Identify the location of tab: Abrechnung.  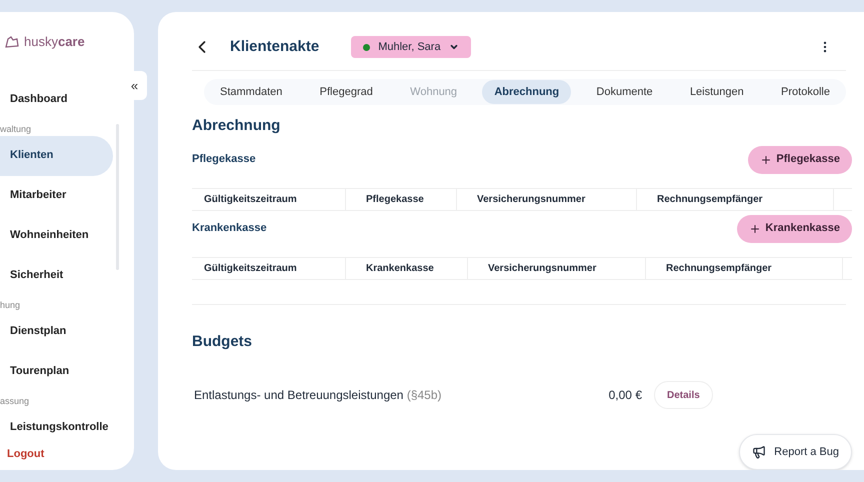
(527, 92).